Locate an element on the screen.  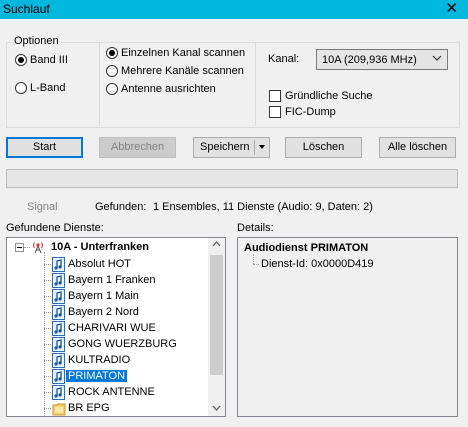
details-heading: Audiodienst PRIMATON is located at coordinates (306, 248).